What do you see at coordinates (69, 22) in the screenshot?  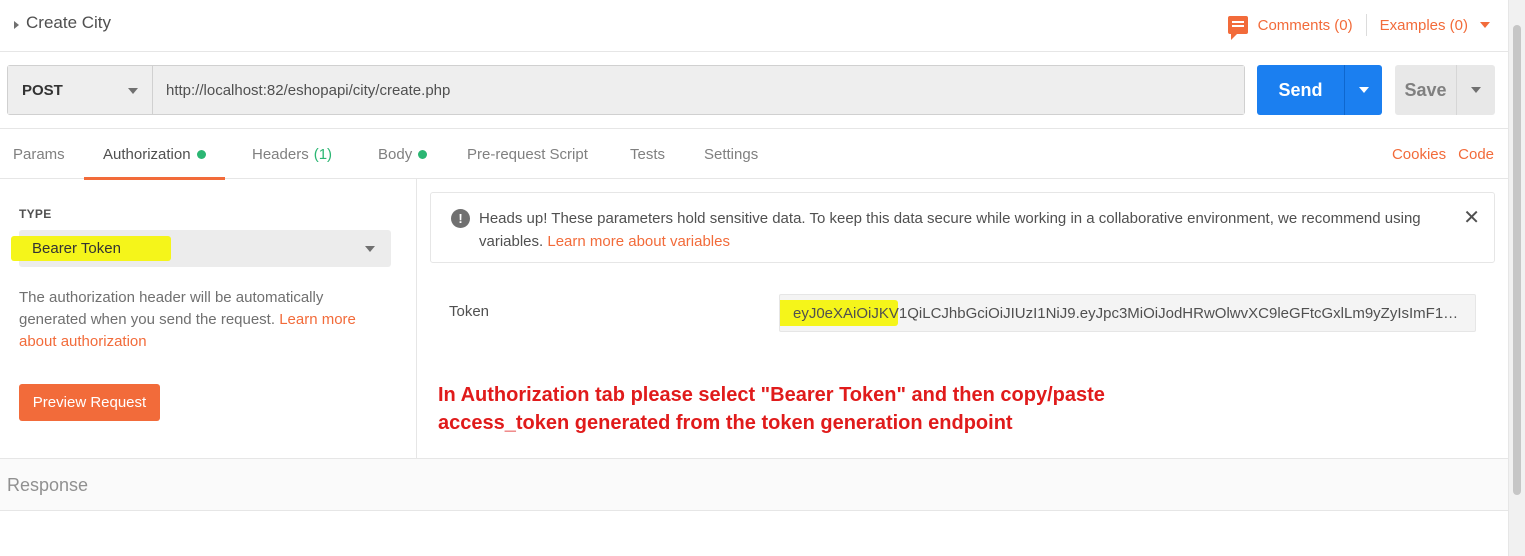 I see `request-title-label: Create City` at bounding box center [69, 22].